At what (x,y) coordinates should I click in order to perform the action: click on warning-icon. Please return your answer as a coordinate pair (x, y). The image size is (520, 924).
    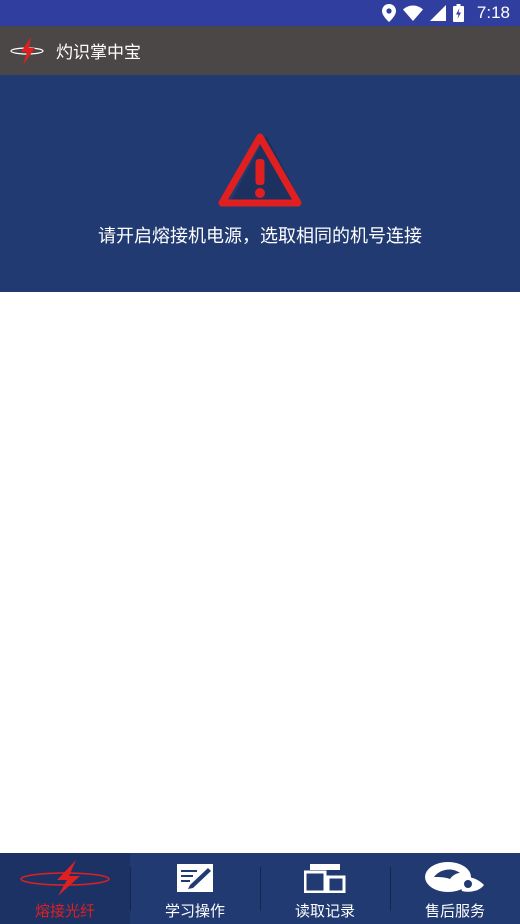
    Looking at the image, I should click on (260, 172).